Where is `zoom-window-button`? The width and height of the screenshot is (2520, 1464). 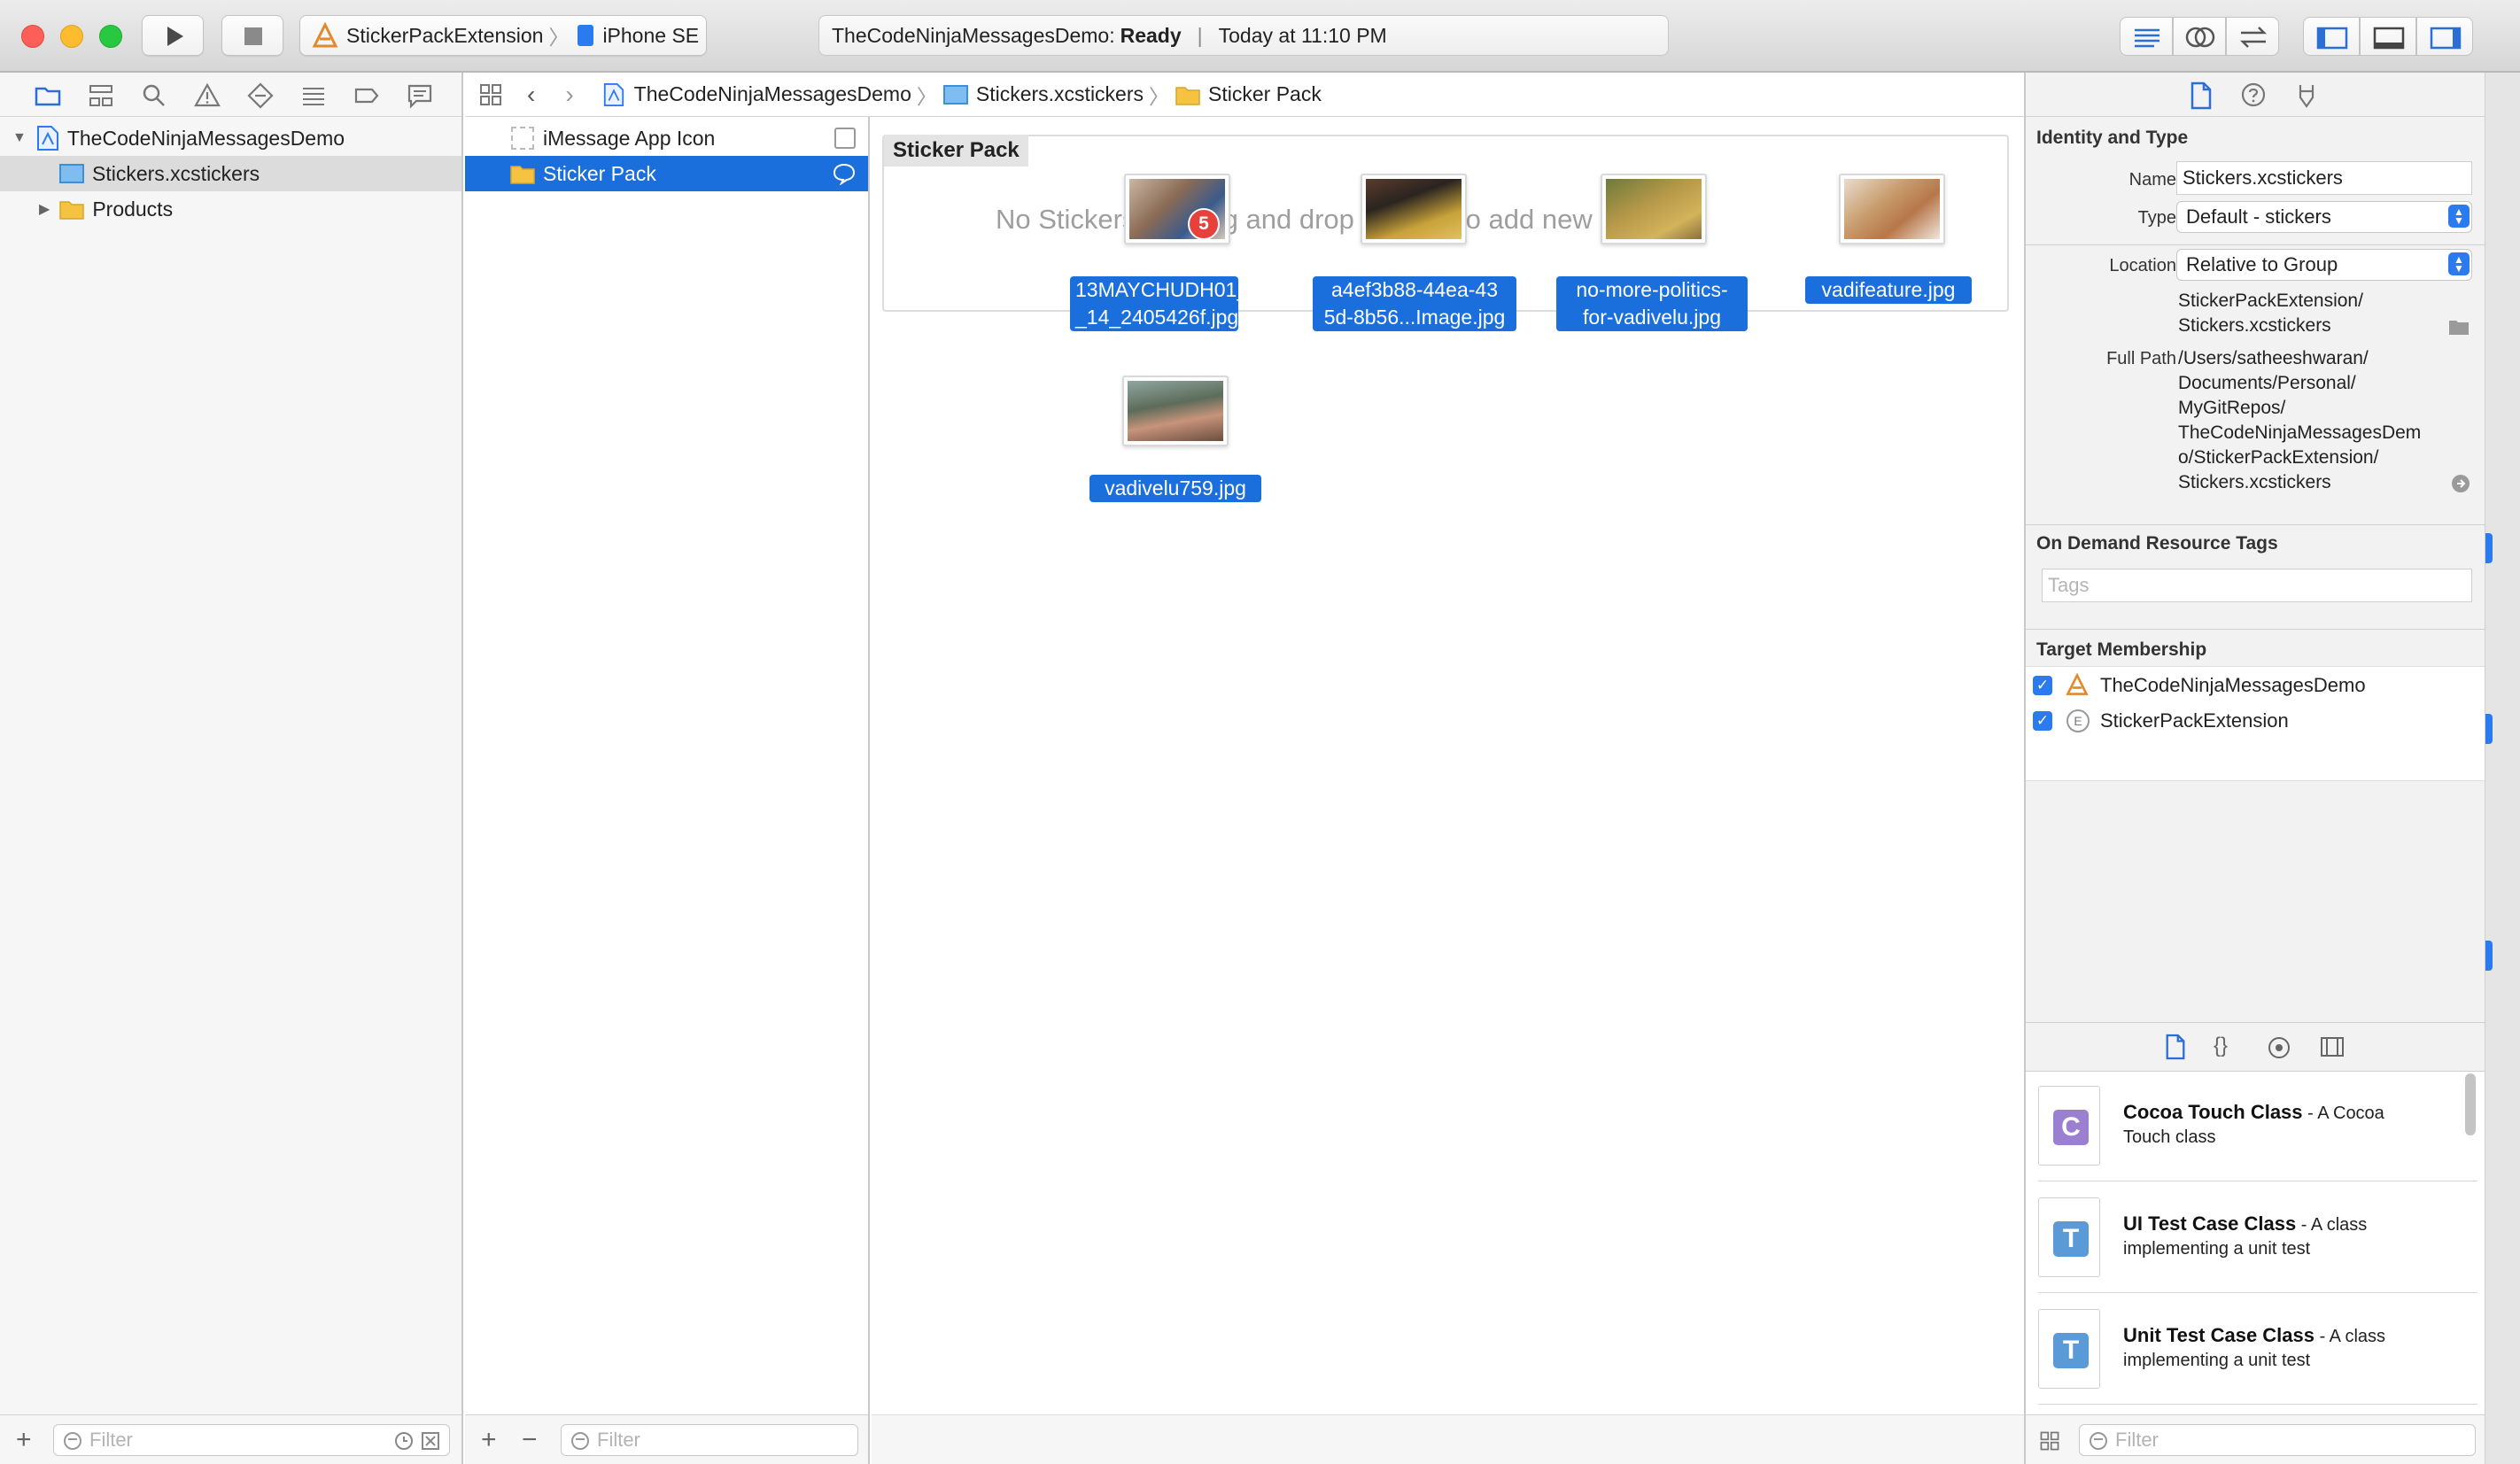
zoom-window-button is located at coordinates (110, 36).